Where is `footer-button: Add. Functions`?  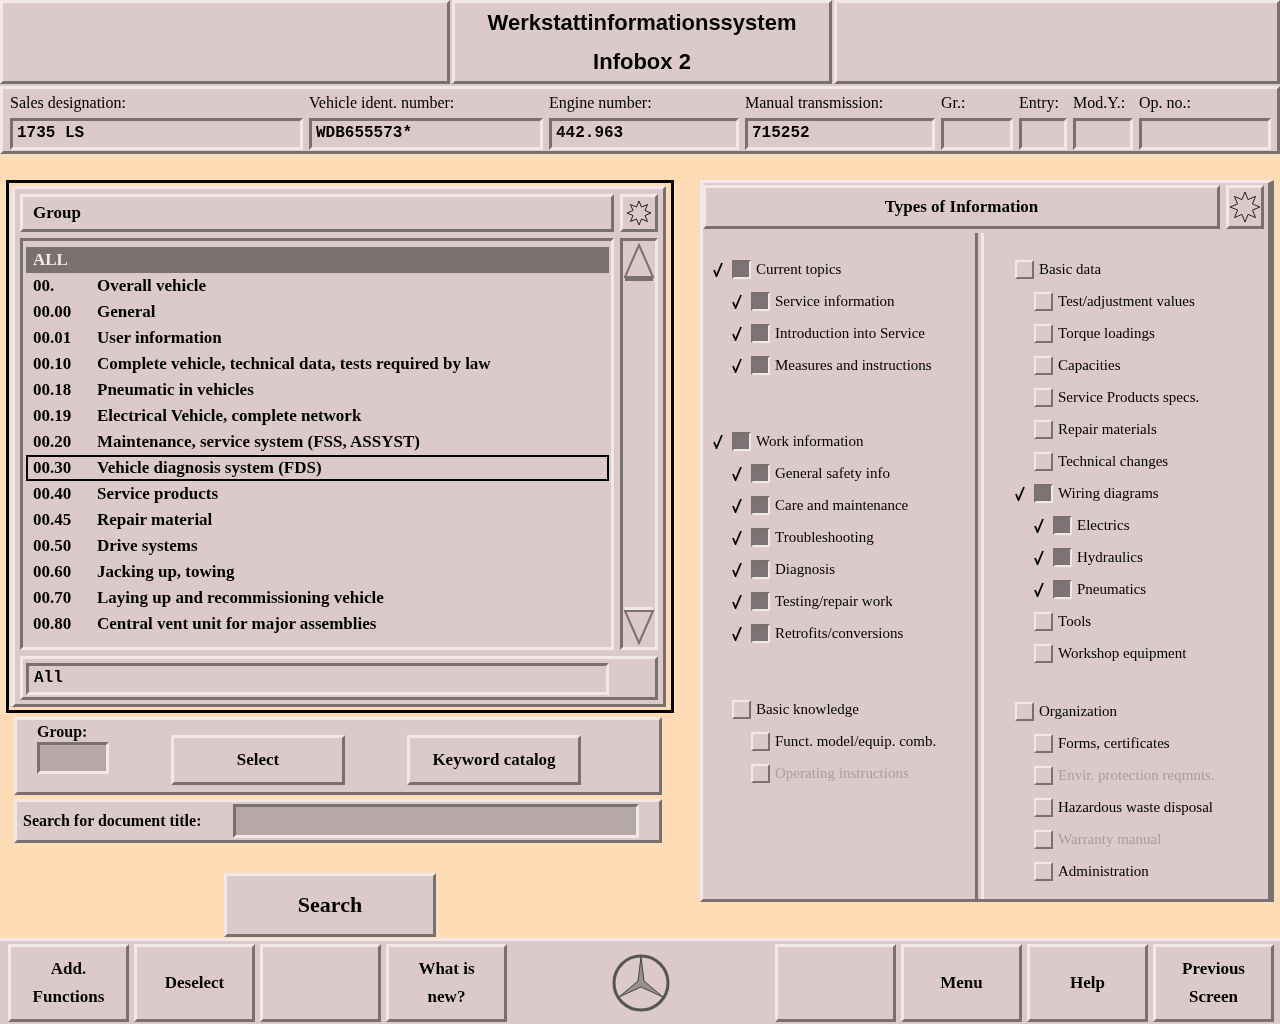 footer-button: Add. Functions is located at coordinates (68, 982).